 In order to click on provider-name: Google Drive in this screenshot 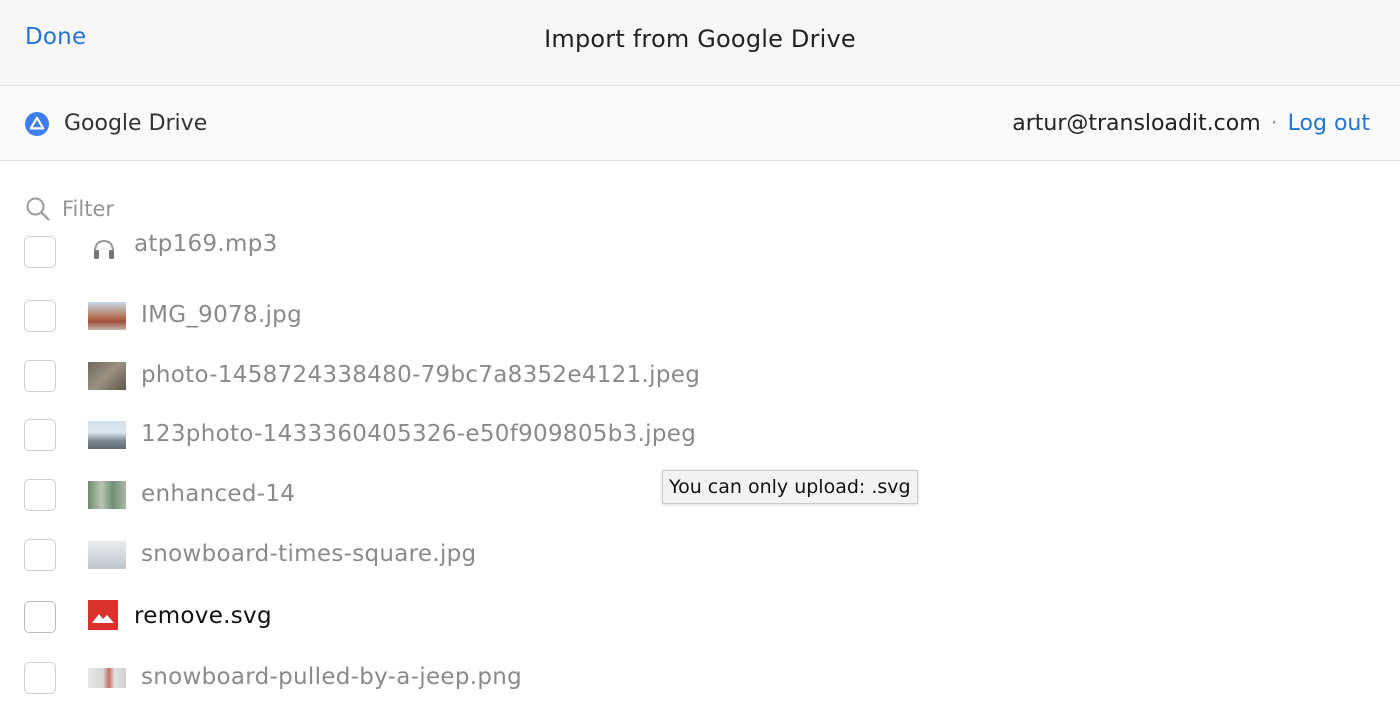, I will do `click(136, 123)`.